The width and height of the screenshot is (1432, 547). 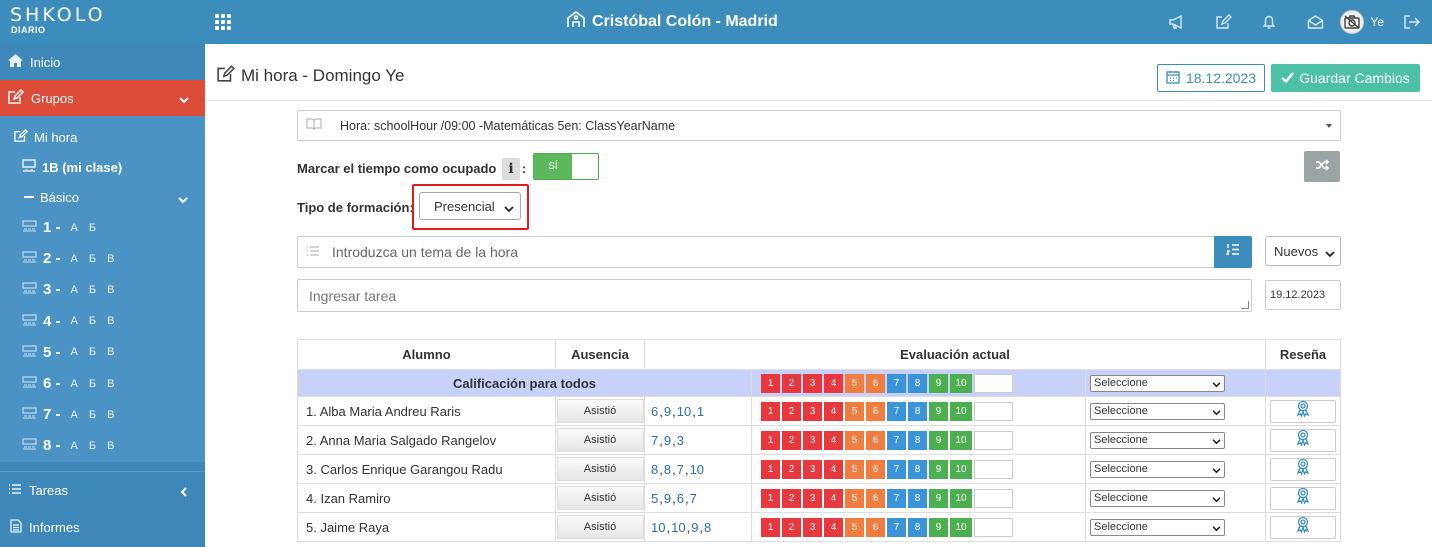 I want to click on sidebar-item-grade: 3 - А Б В, so click(x=102, y=289).